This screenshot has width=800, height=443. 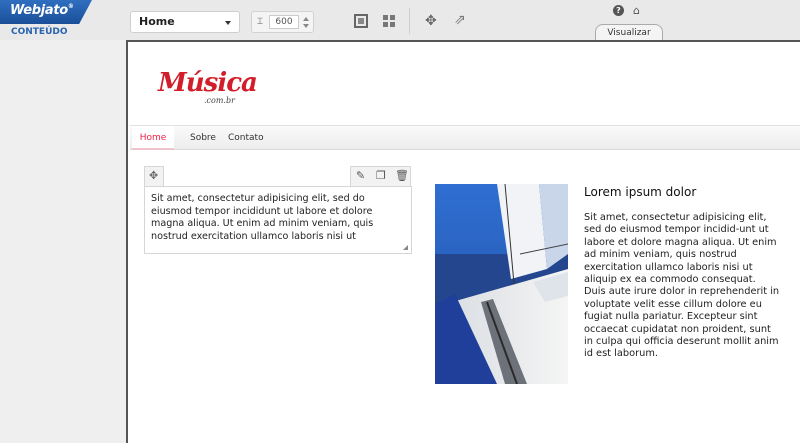 I want to click on article-title: Lorem ipsum dolor, so click(x=640, y=192).